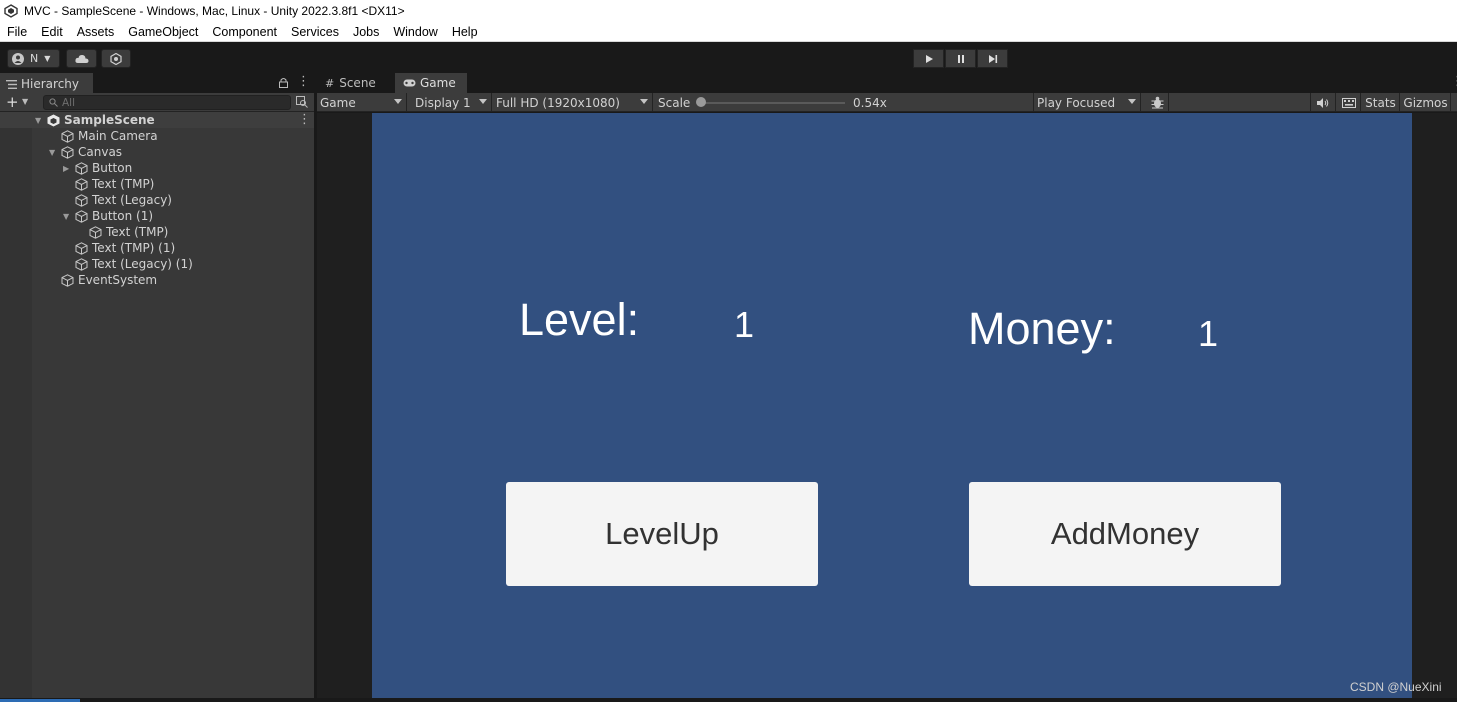  Describe the element at coordinates (12, 102) in the screenshot. I see `add-icon: +` at that location.